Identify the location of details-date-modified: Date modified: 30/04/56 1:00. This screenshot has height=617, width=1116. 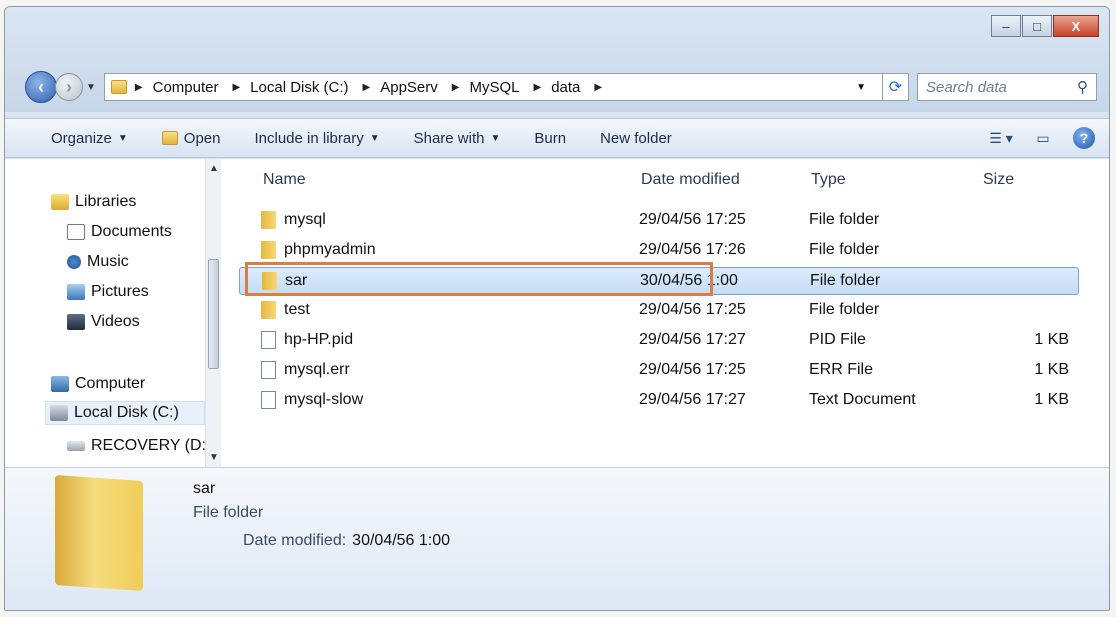
(347, 540).